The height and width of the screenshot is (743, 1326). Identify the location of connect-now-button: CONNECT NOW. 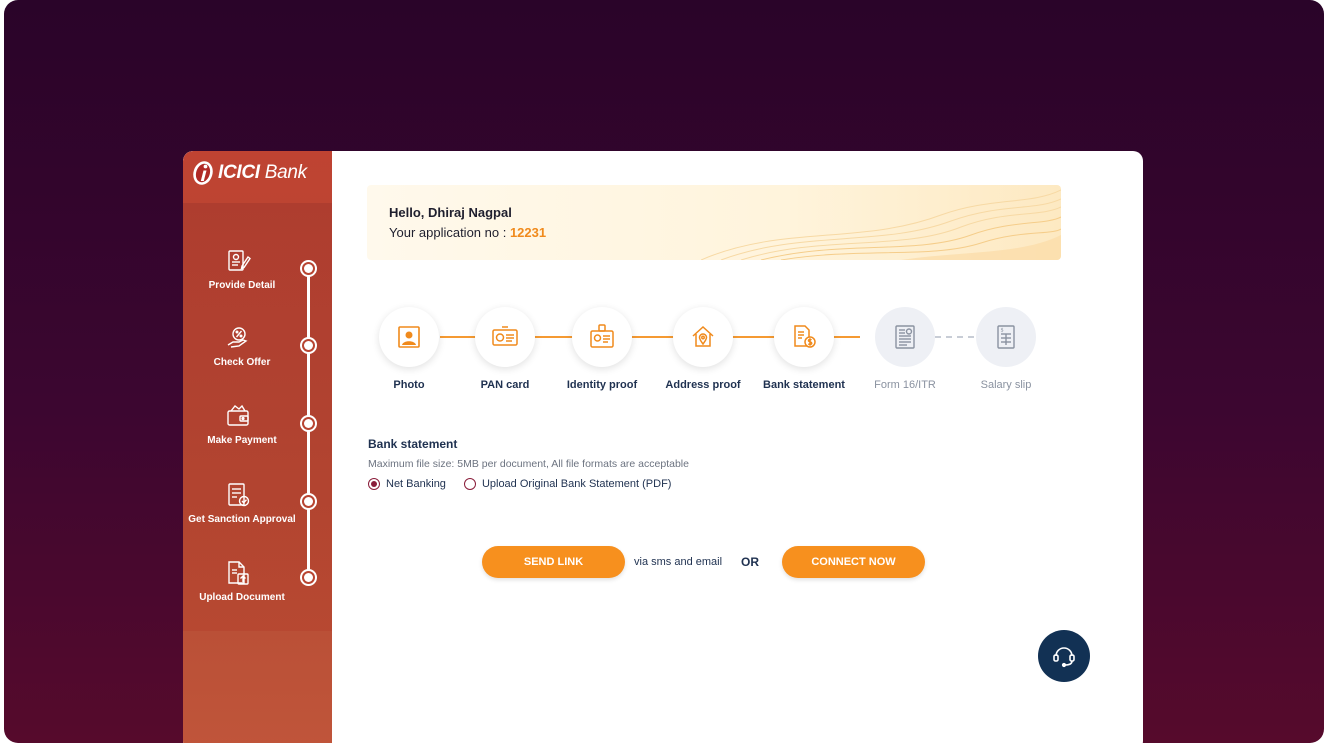
(853, 562).